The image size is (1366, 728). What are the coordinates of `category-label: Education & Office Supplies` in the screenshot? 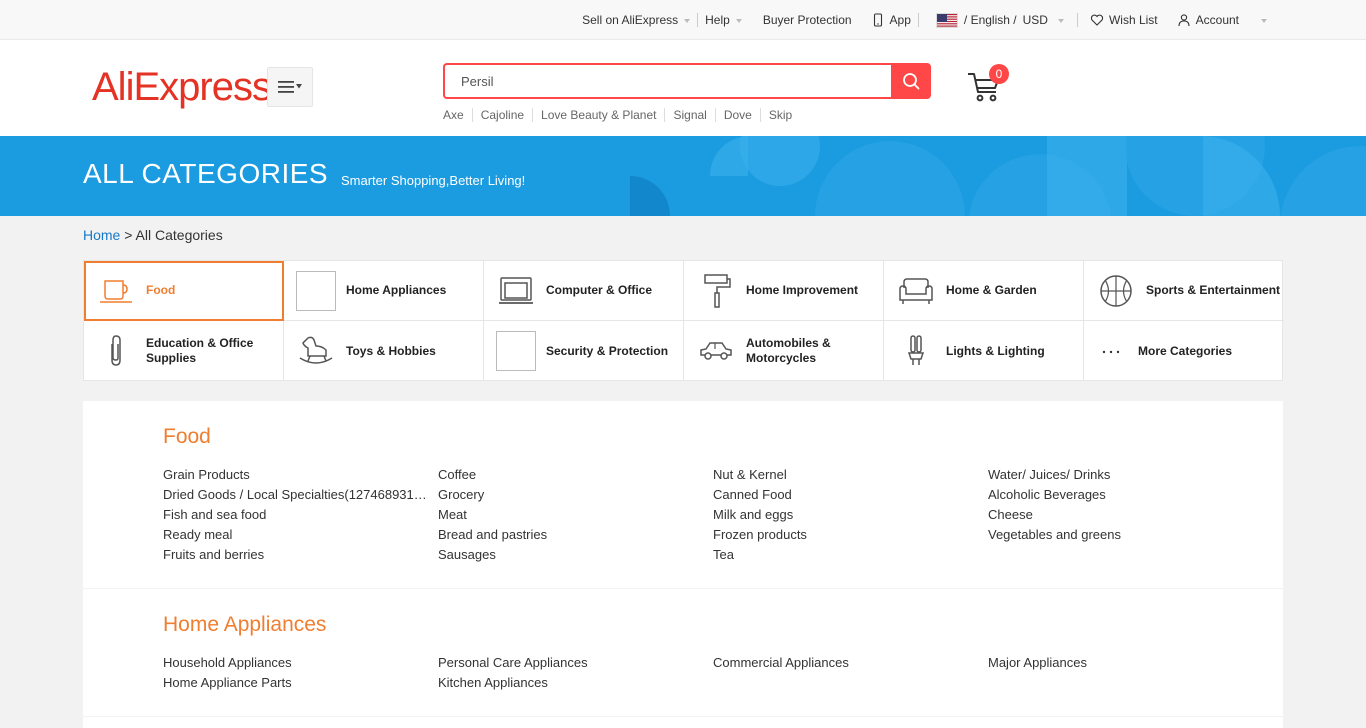 It's located at (200, 350).